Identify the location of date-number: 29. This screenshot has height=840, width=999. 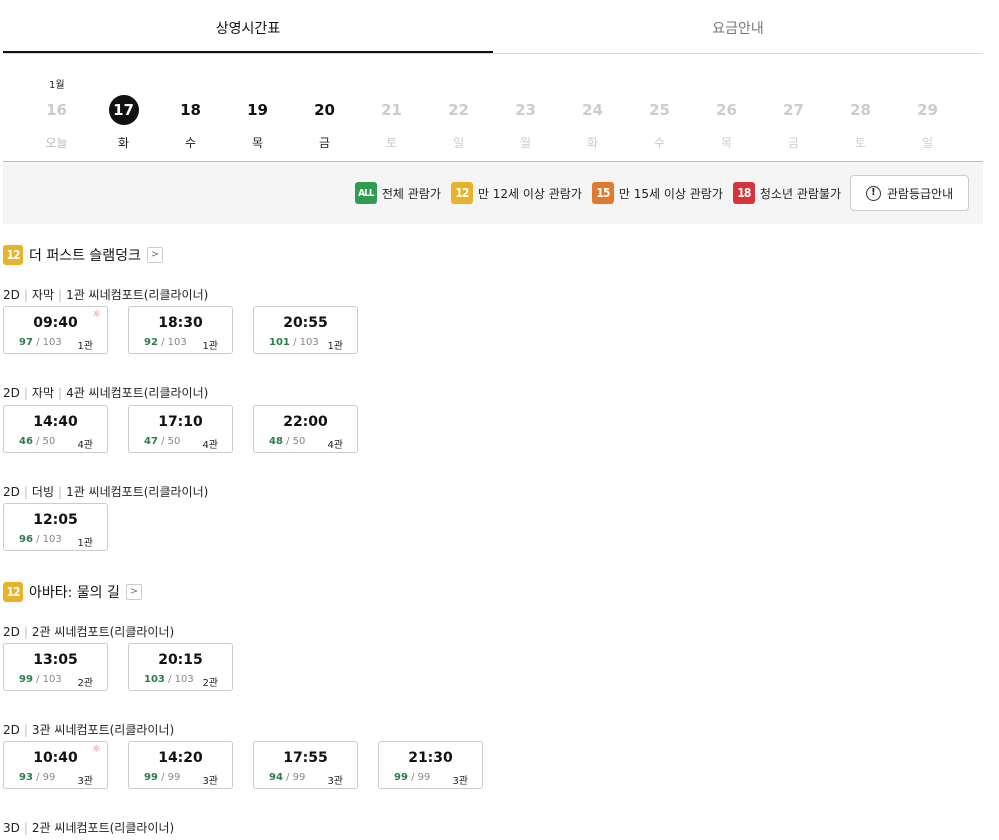
(927, 110).